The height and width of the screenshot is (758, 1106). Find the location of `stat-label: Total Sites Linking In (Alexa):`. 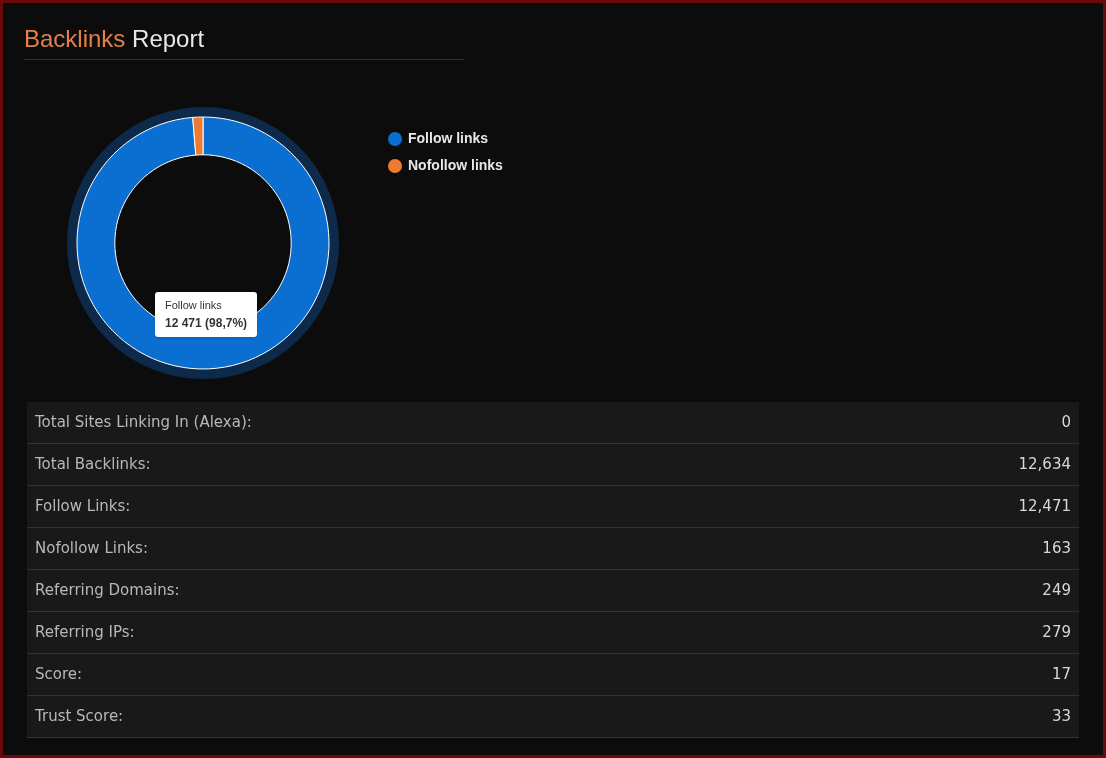

stat-label: Total Sites Linking In (Alexa): is located at coordinates (143, 423).